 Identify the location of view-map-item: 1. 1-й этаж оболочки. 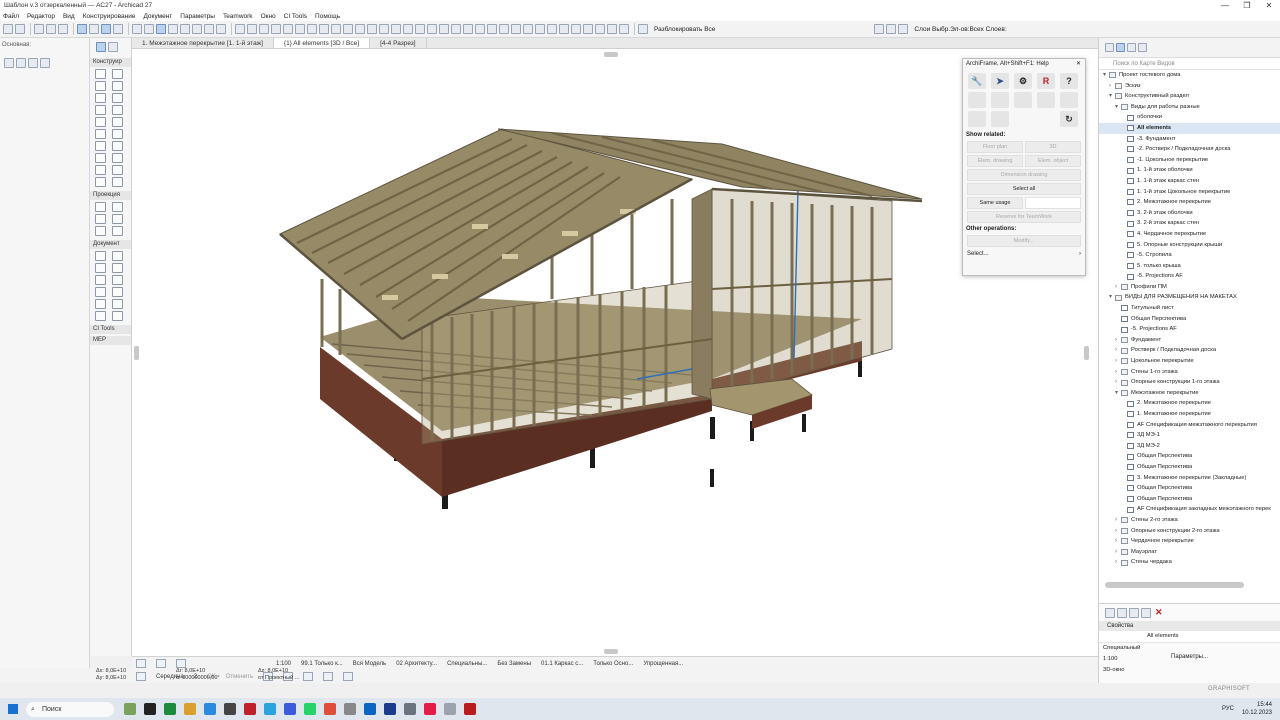
(1189, 170).